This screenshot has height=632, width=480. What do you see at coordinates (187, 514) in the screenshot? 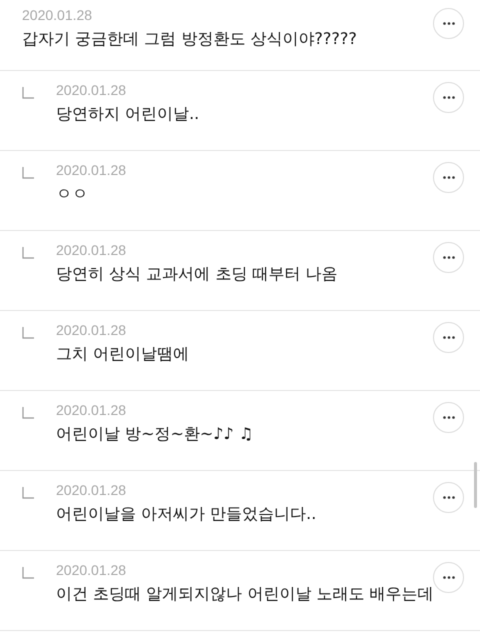
I see `comment-text: 어린이날을 아저씨가 만들었습니다..` at bounding box center [187, 514].